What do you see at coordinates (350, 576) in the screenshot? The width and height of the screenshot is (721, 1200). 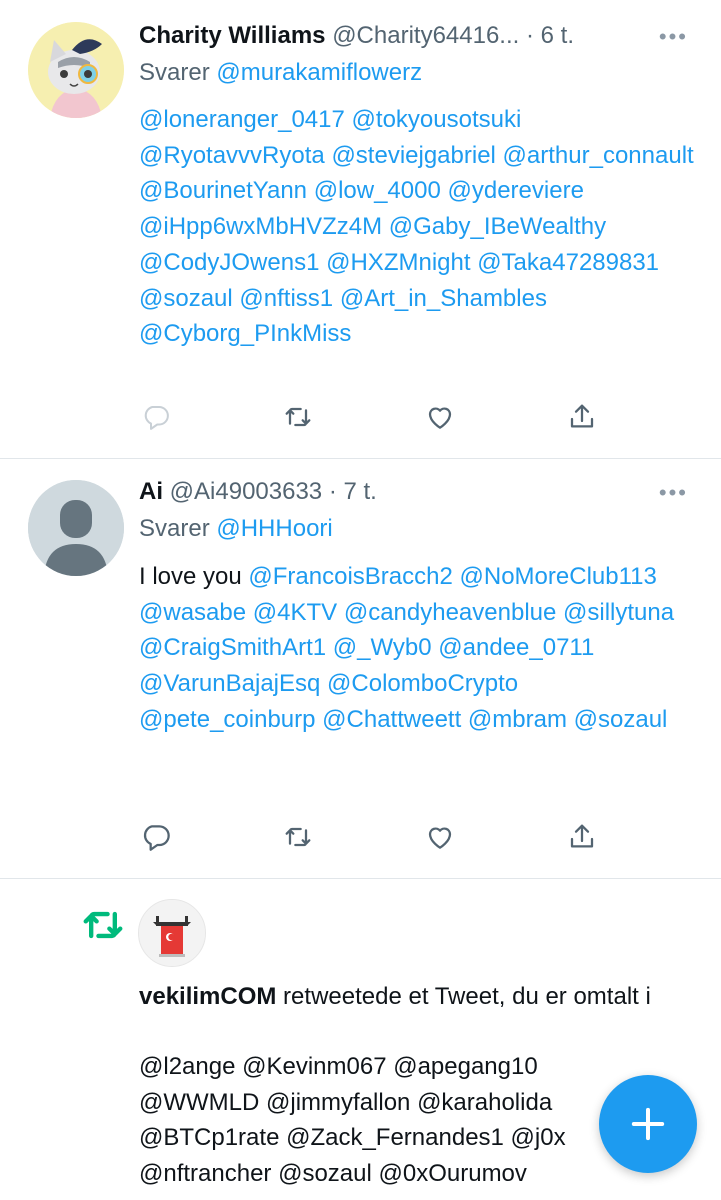 I see `mention-link: @FrancoisBracch2` at bounding box center [350, 576].